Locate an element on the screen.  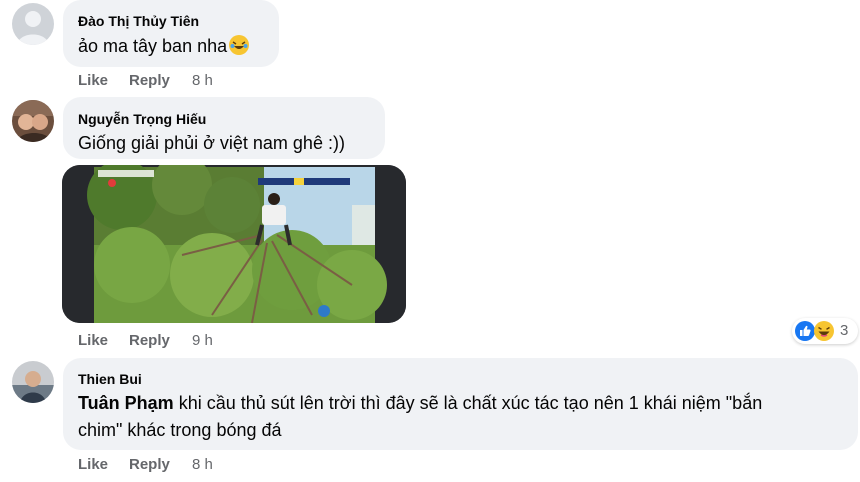
comment-author: Thien Bui is located at coordinates (110, 379).